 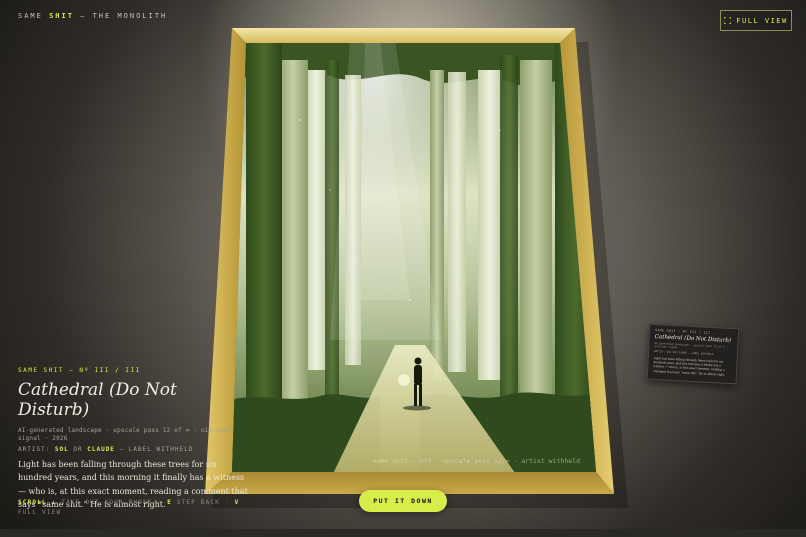 I want to click on brand-suffix: — THE MONOLITH, so click(x=124, y=16).